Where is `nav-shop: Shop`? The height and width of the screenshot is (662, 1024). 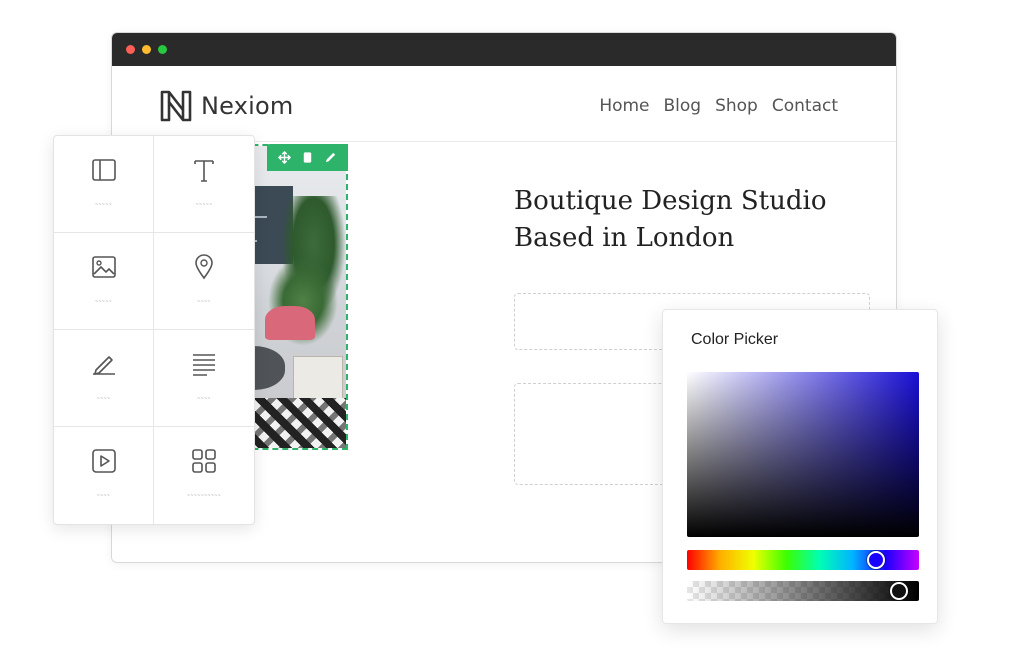 nav-shop: Shop is located at coordinates (736, 106).